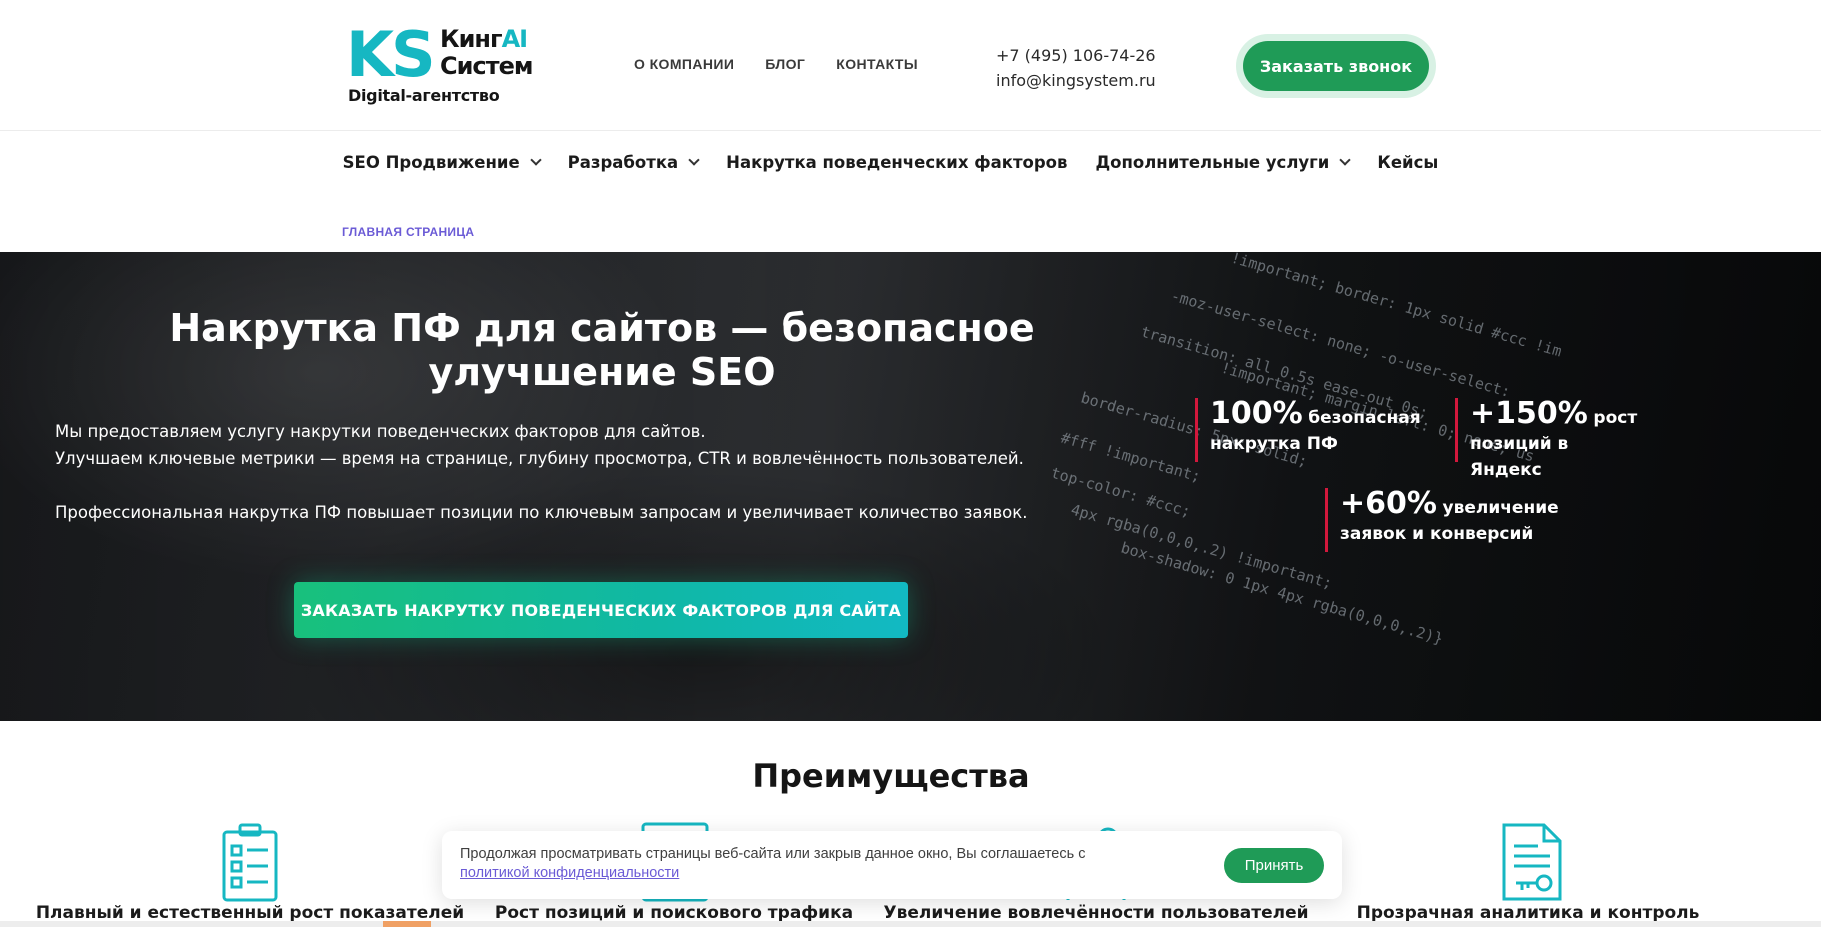  I want to click on stat-text: безопасная, so click(1364, 418).